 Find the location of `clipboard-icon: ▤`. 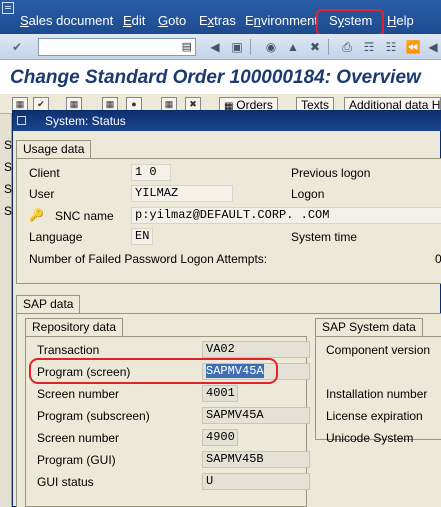

clipboard-icon: ▤ is located at coordinates (187, 46).